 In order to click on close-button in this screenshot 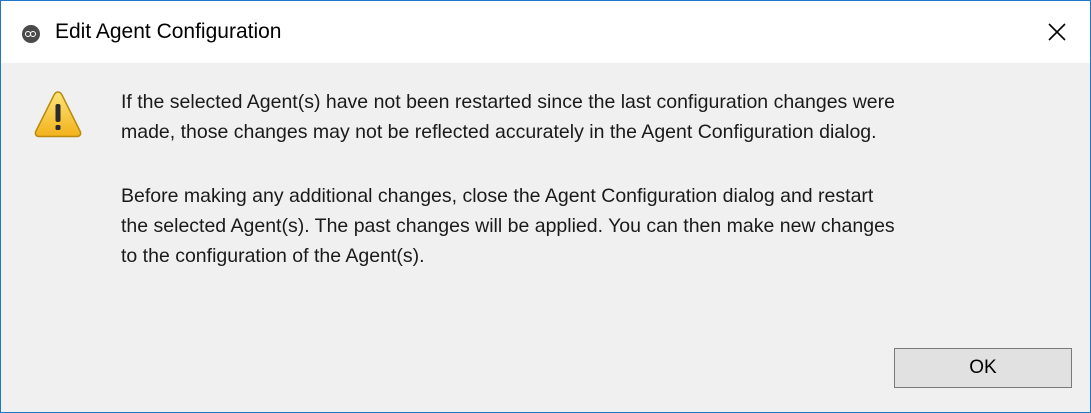, I will do `click(1057, 32)`.